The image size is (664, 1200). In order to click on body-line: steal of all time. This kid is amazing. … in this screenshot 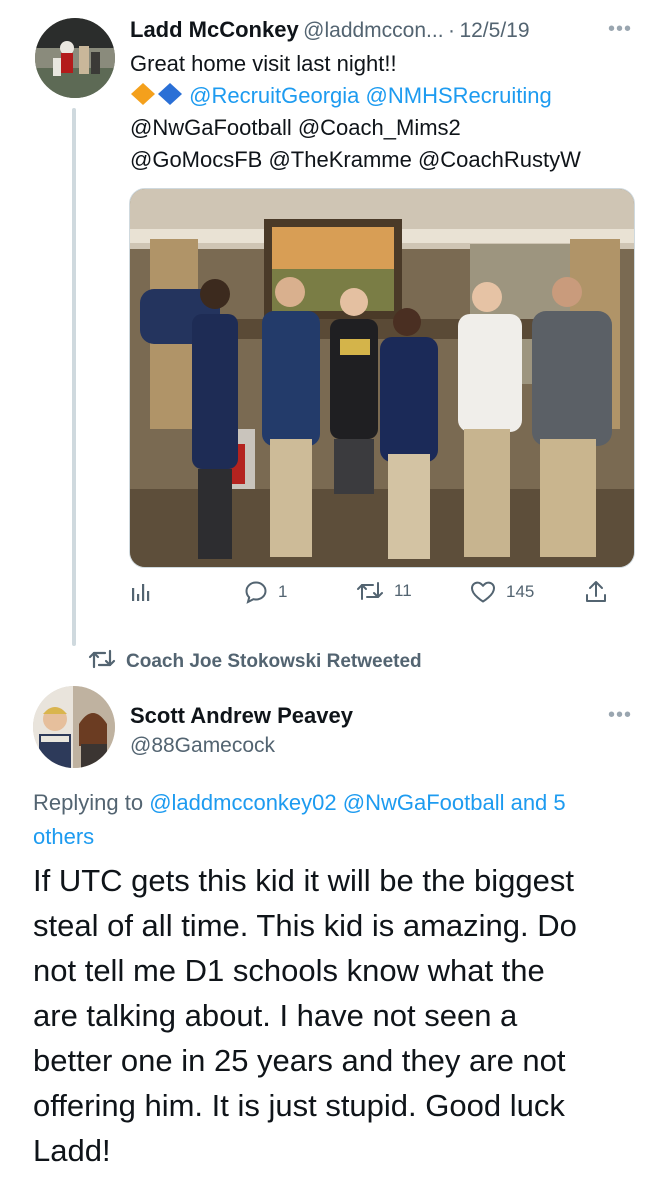, I will do `click(305, 925)`.